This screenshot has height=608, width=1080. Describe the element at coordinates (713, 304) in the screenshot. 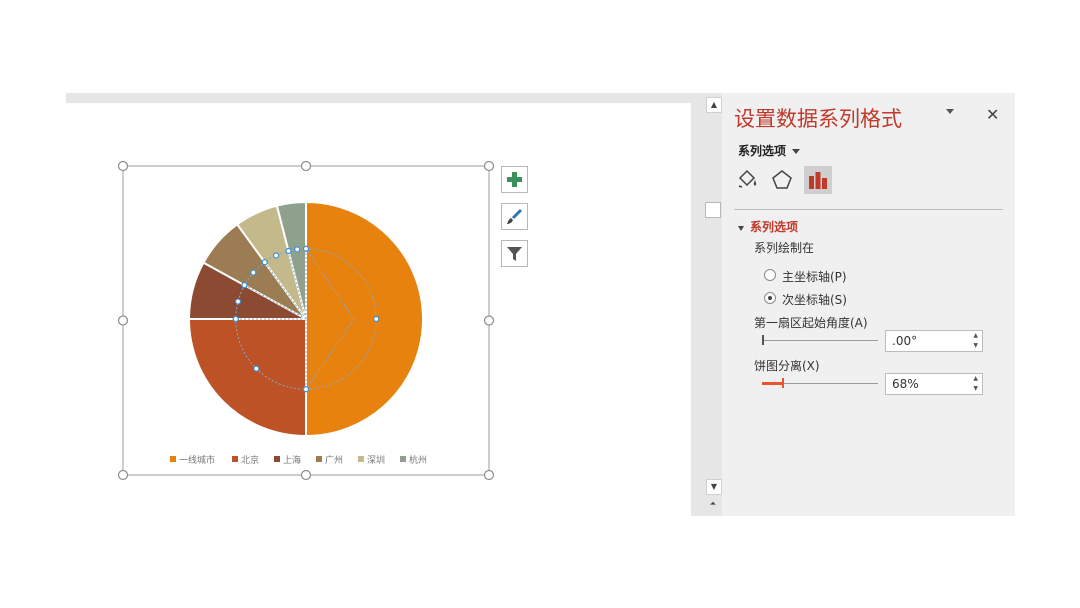

I see `vertical-scrollbar: ▲ ▼ ⏶` at that location.